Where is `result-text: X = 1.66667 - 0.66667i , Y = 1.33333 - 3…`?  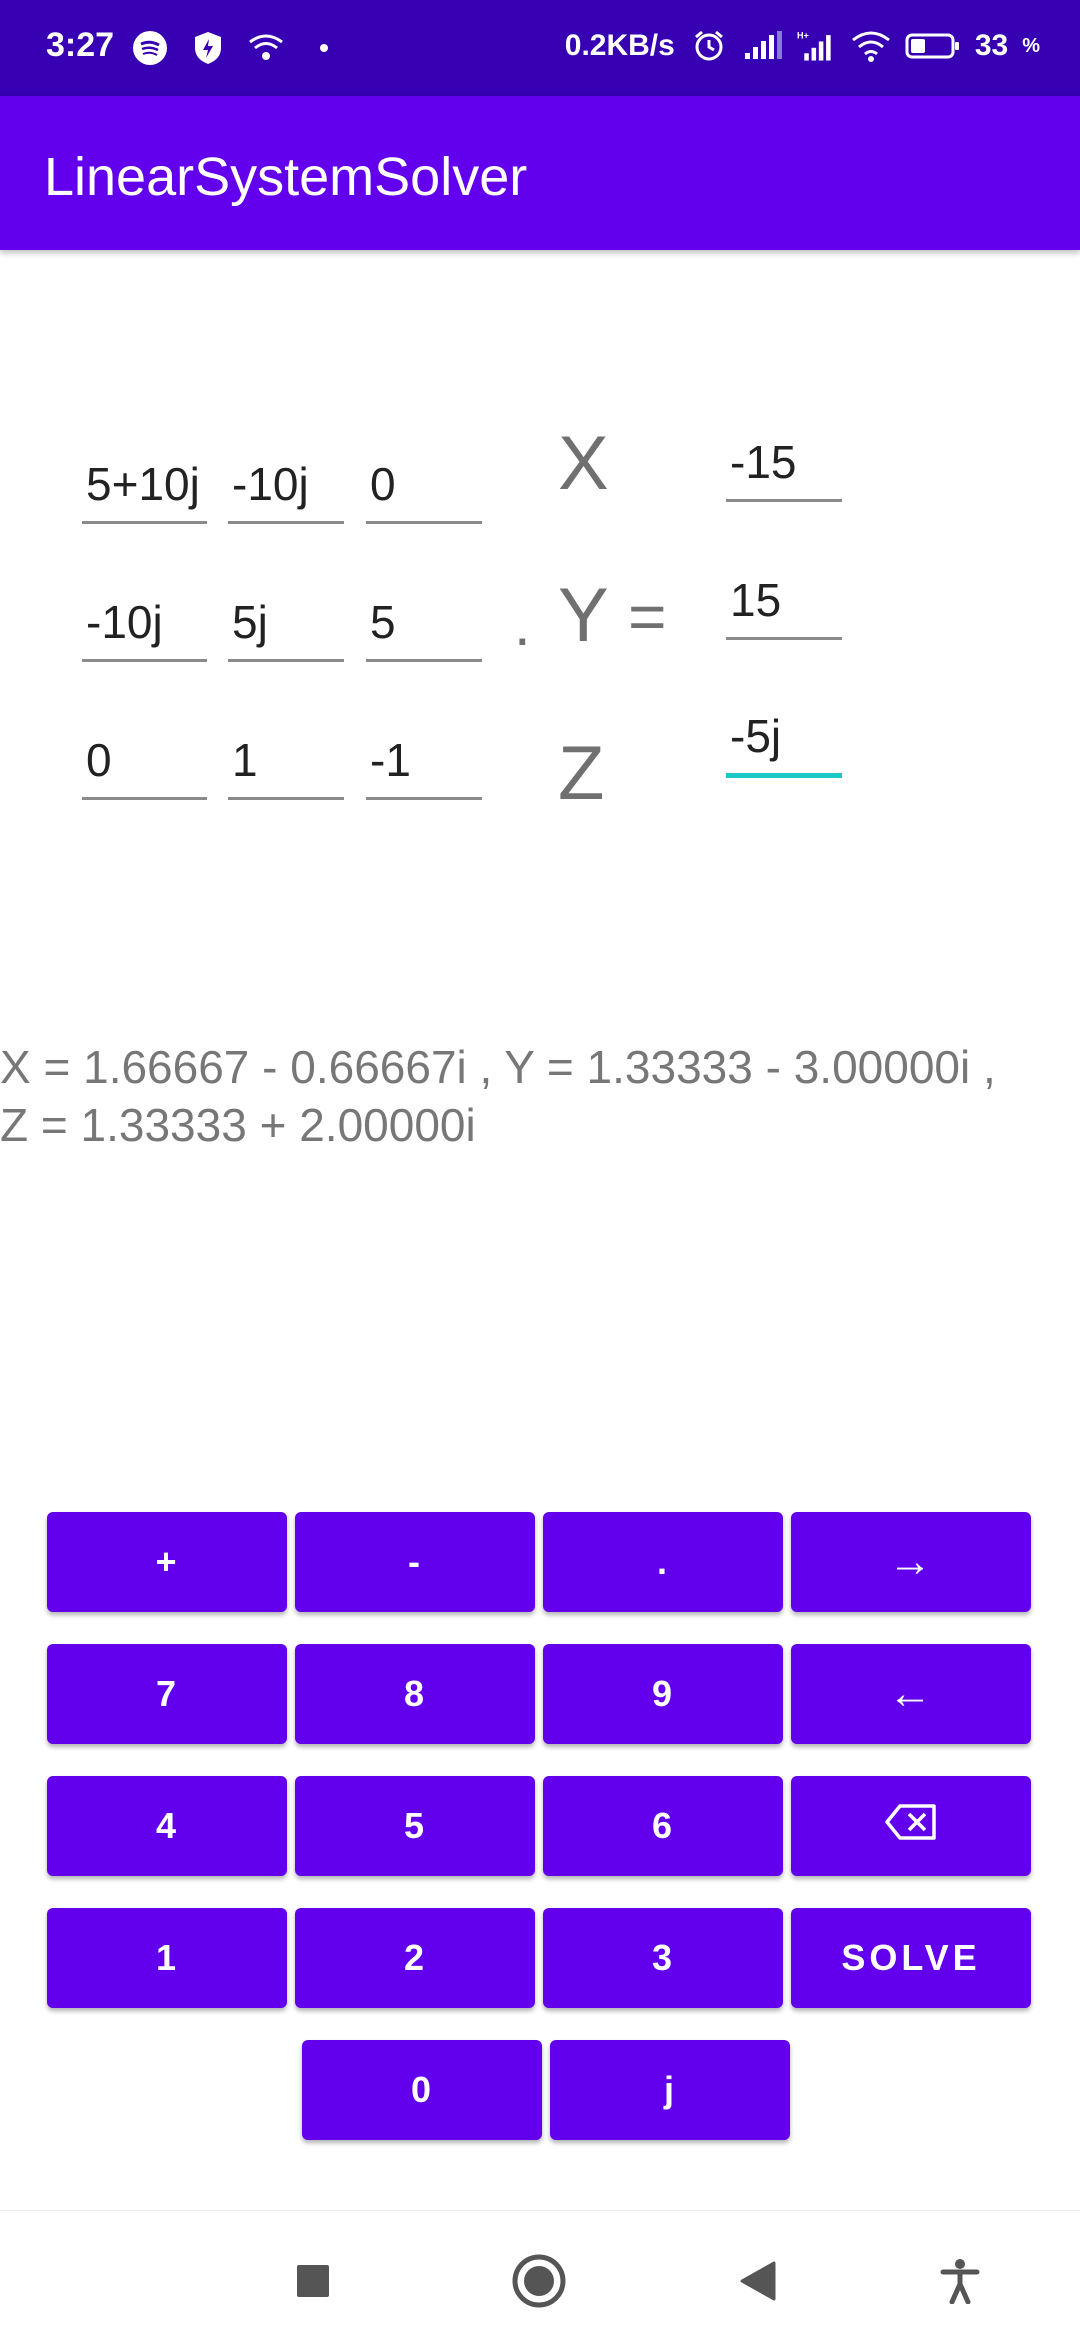 result-text: X = 1.66667 - 0.66667i , Y = 1.33333 - 3… is located at coordinates (540, 1096).